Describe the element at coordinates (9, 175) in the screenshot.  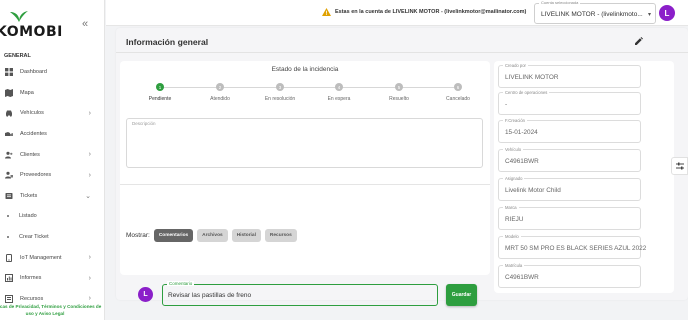
I see `provider-icon` at that location.